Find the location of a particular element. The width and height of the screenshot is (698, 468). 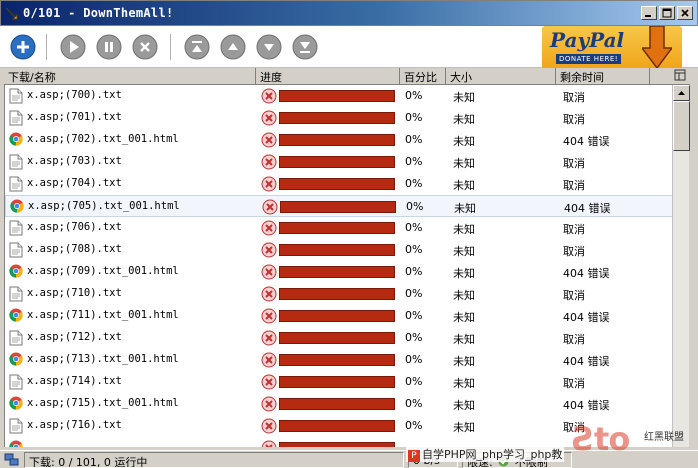

maximize-button is located at coordinates (667, 13).